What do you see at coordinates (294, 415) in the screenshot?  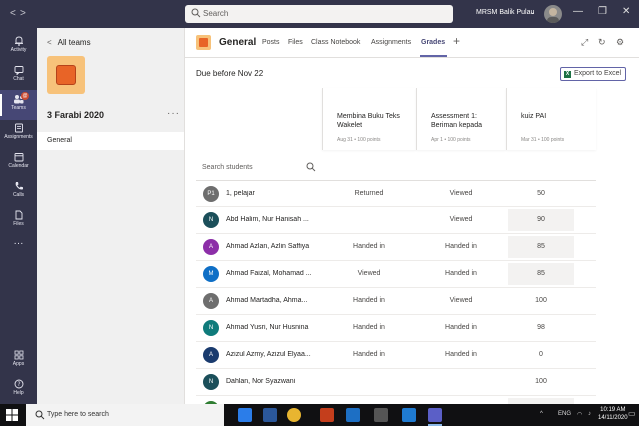 I see `chrome-icon` at bounding box center [294, 415].